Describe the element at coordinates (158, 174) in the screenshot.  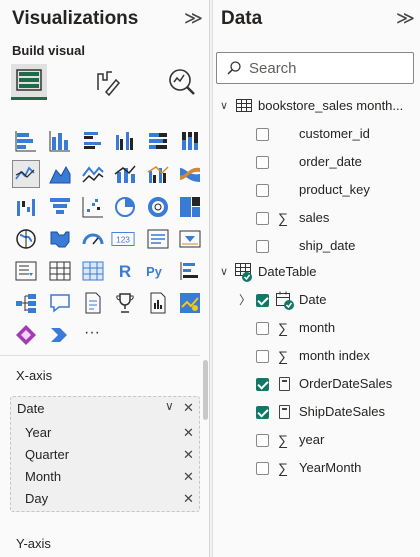
I see `line-and-clustered-column-chart-icon` at that location.